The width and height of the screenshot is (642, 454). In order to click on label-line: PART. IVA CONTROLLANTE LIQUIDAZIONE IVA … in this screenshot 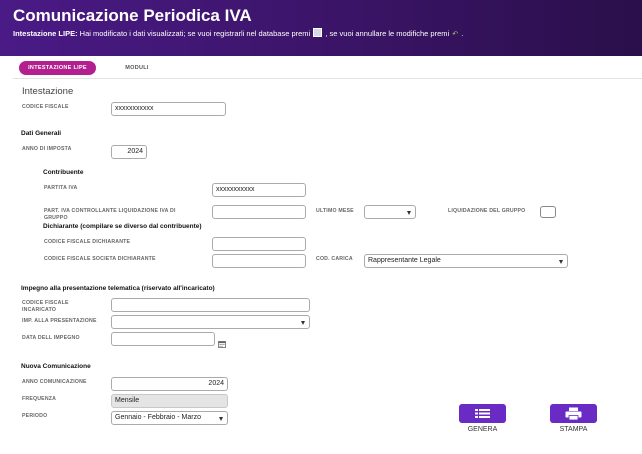, I will do `click(110, 211)`.